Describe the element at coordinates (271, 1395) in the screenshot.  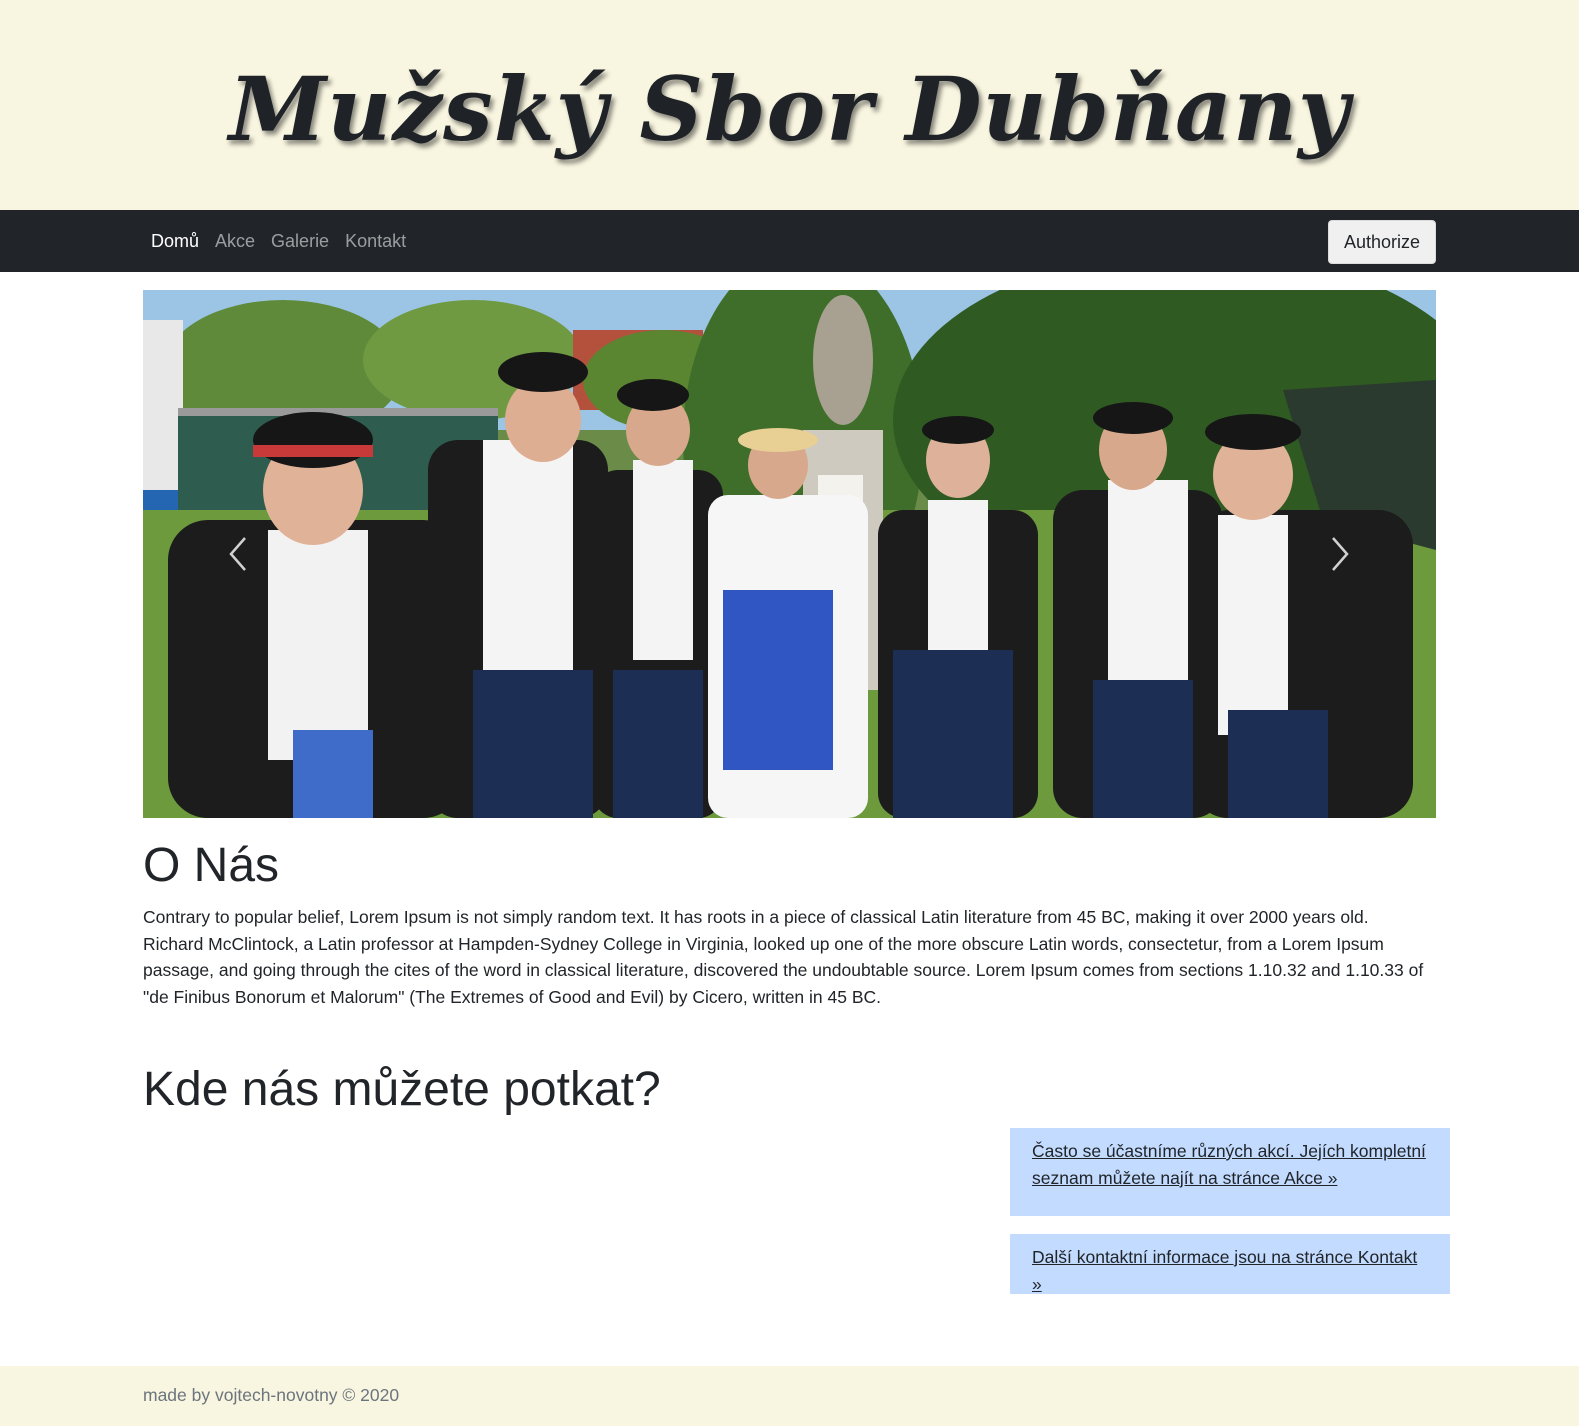
I see `footer-credit: made by vojtech-novotny © 2020` at that location.